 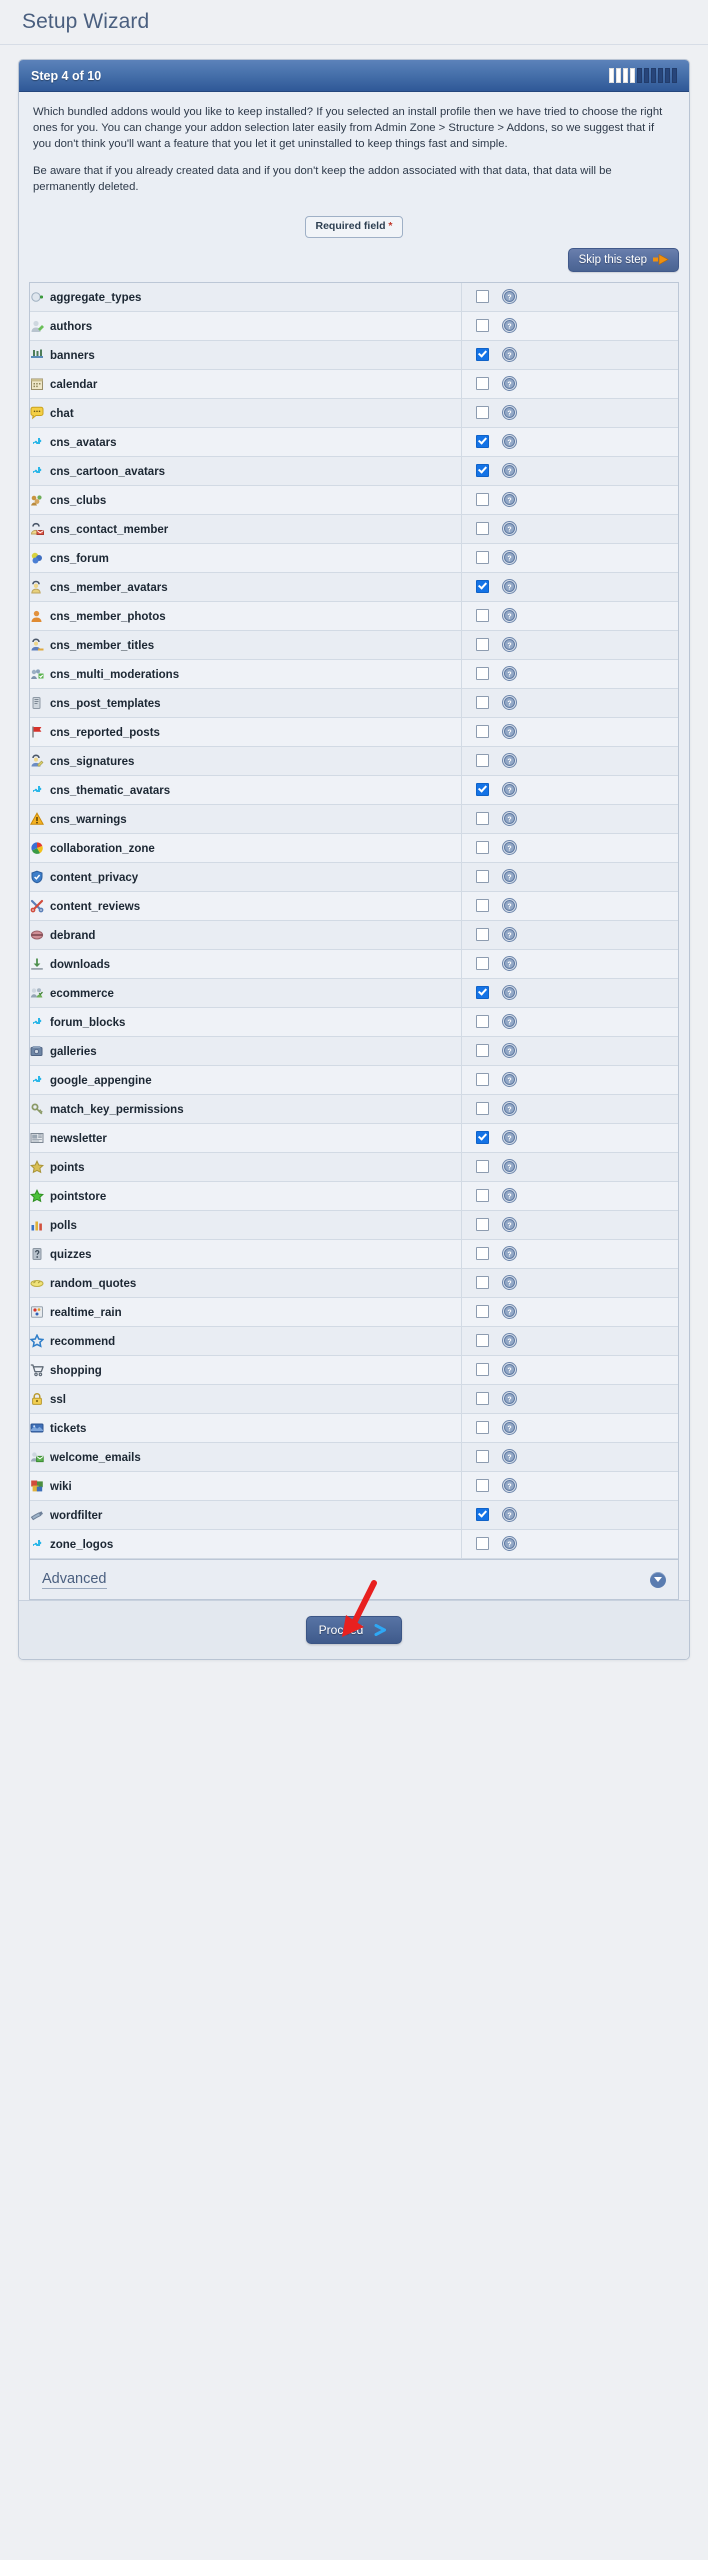 I want to click on advanced-label: Advanced, so click(x=74, y=1580).